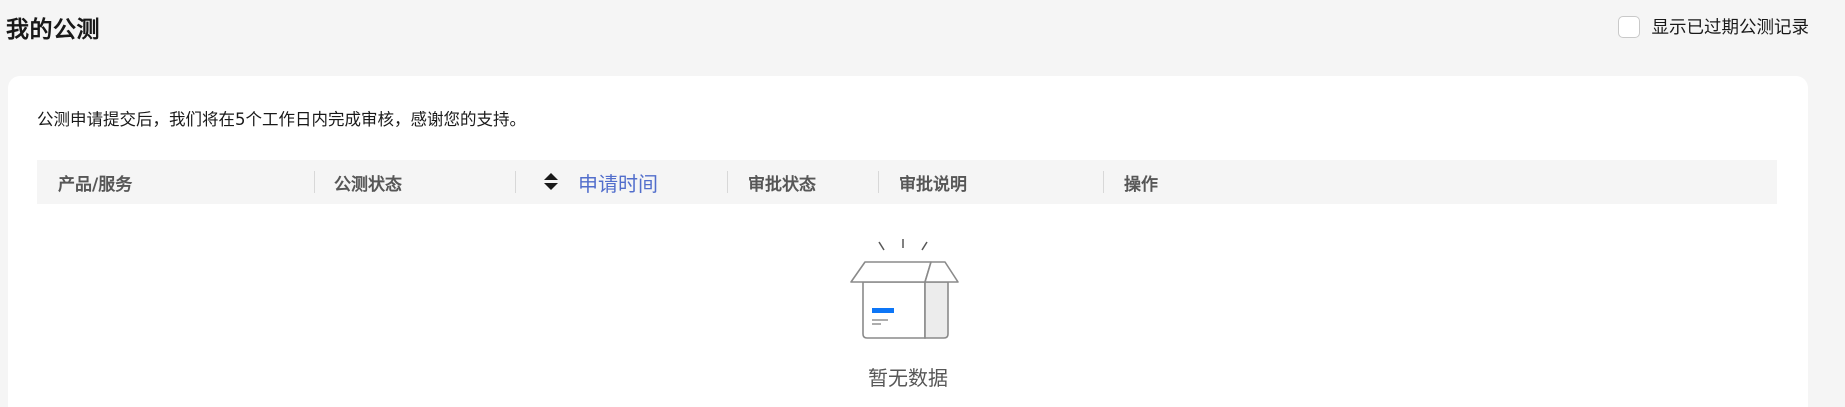 Image resolution: width=1845 pixels, height=407 pixels. What do you see at coordinates (618, 182) in the screenshot?
I see `column-header-apply-time-label: 申请时间` at bounding box center [618, 182].